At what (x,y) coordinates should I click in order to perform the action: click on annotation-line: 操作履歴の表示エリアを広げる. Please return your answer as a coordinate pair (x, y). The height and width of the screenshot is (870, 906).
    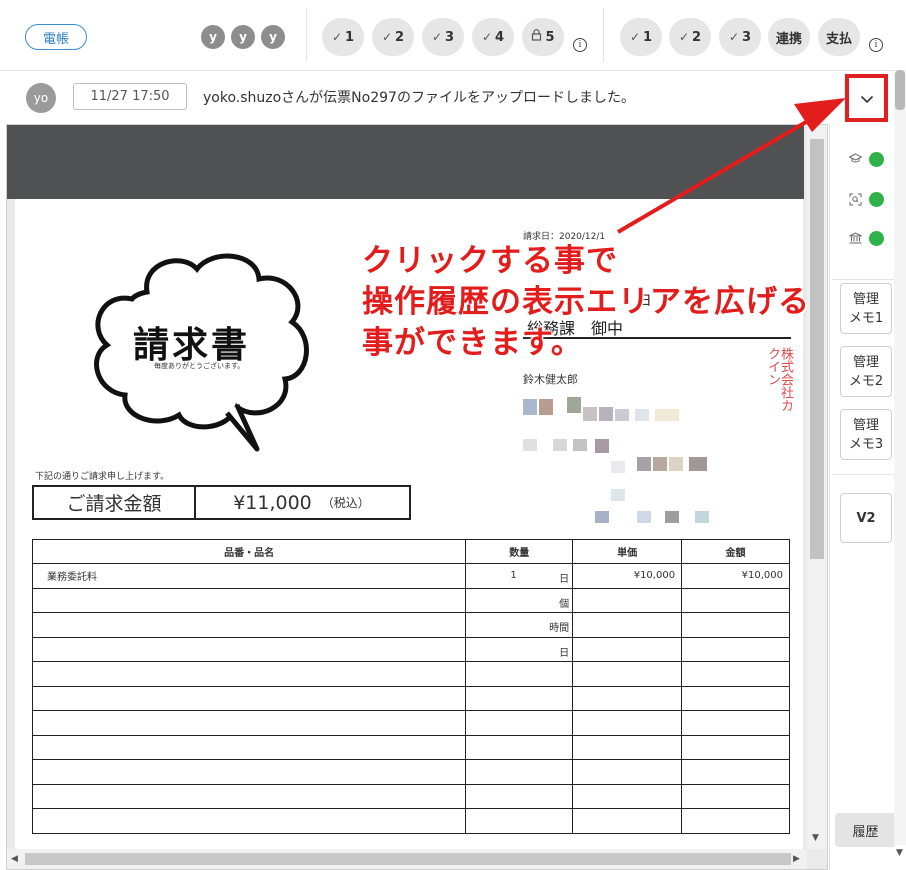
    Looking at the image, I should click on (586, 302).